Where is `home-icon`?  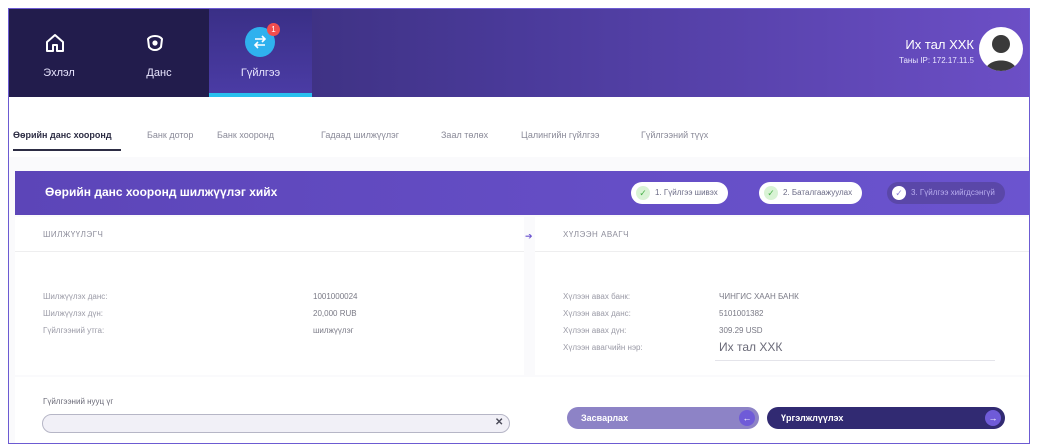 home-icon is located at coordinates (55, 43).